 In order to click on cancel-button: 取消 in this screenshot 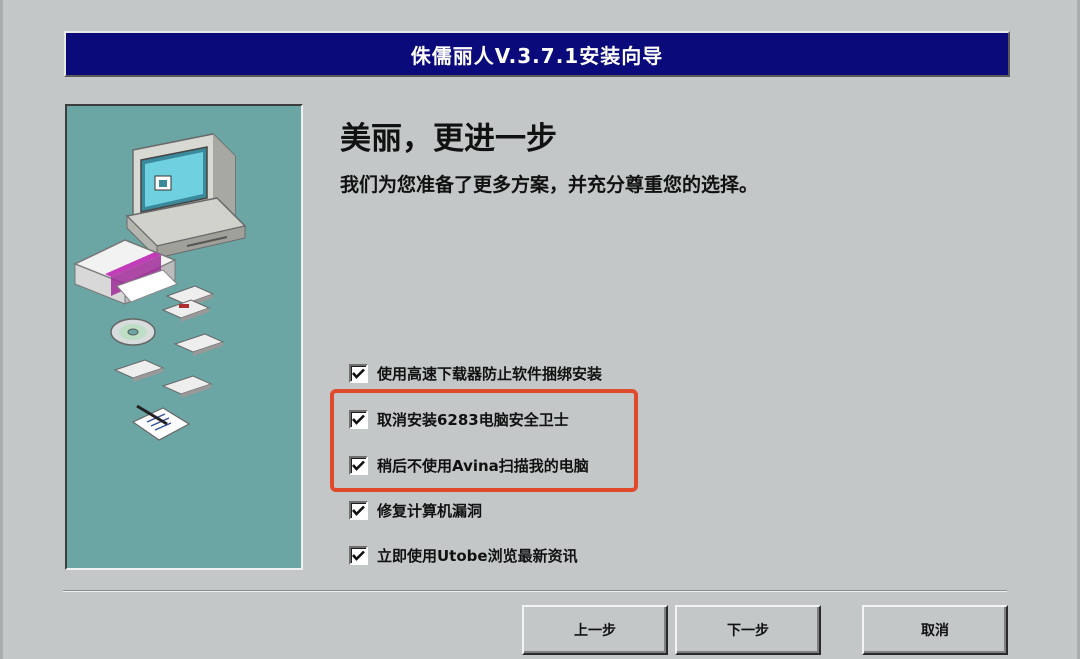, I will do `click(935, 630)`.